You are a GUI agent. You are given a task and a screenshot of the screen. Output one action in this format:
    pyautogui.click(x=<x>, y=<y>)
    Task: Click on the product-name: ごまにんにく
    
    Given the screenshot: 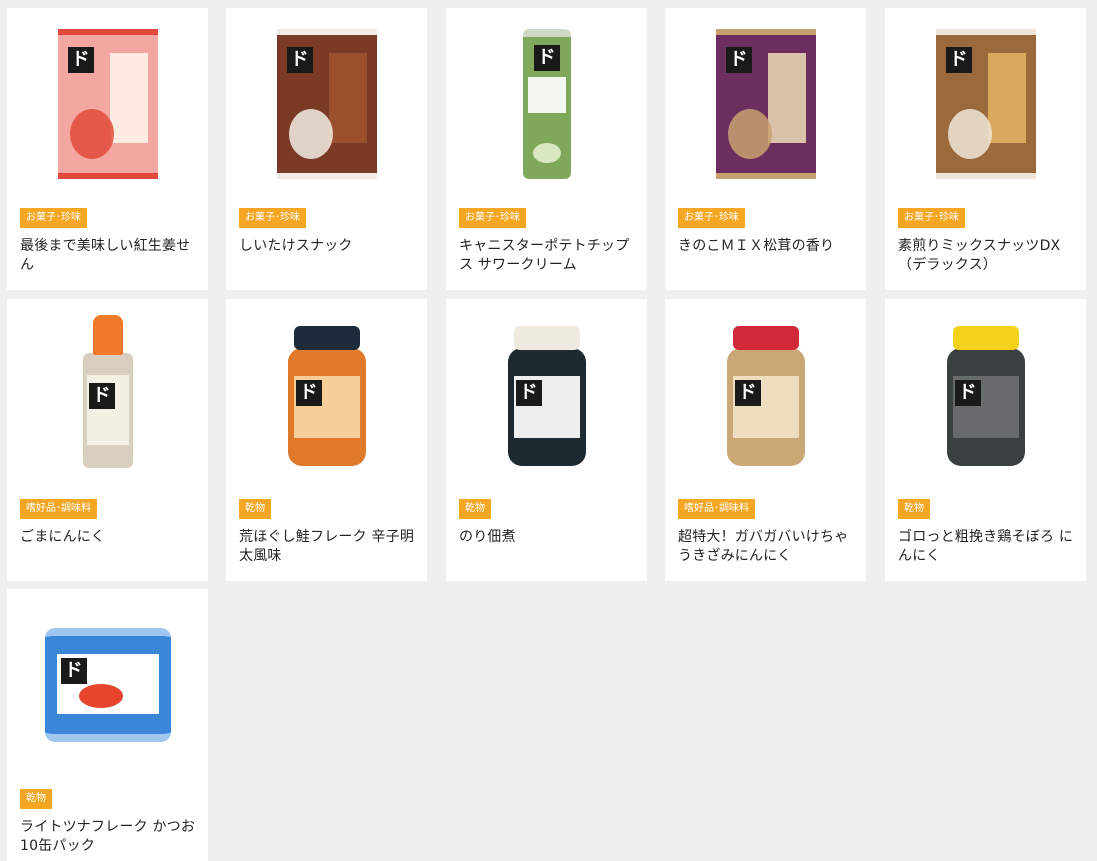 What is the action you would take?
    pyautogui.click(x=111, y=537)
    